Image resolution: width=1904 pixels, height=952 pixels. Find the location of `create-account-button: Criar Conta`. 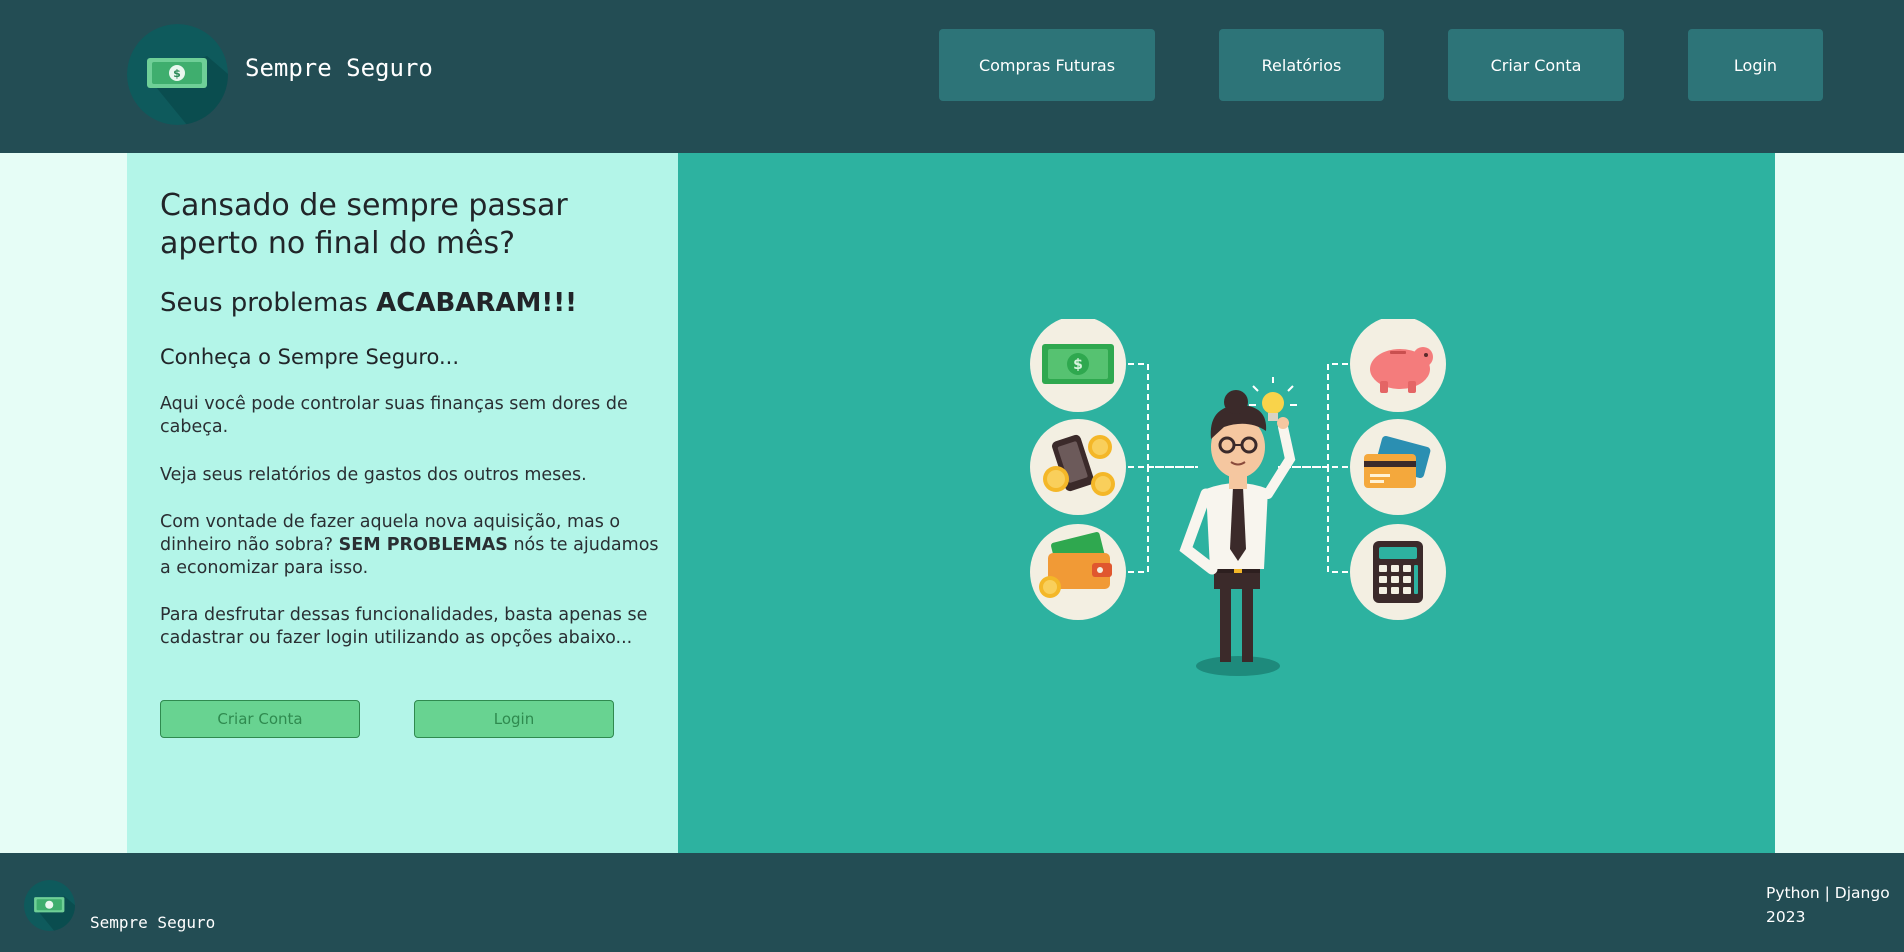

create-account-button: Criar Conta is located at coordinates (260, 719).